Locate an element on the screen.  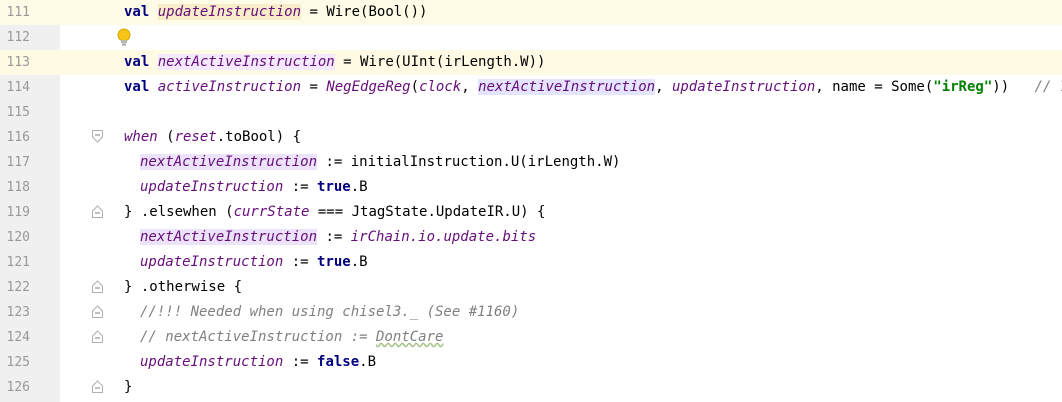
fold-open-icon is located at coordinates (97, 136).